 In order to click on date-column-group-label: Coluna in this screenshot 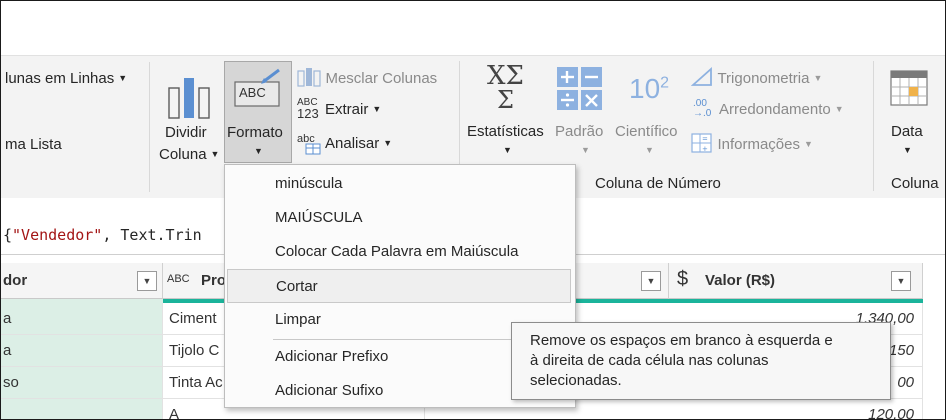, I will do `click(915, 183)`.